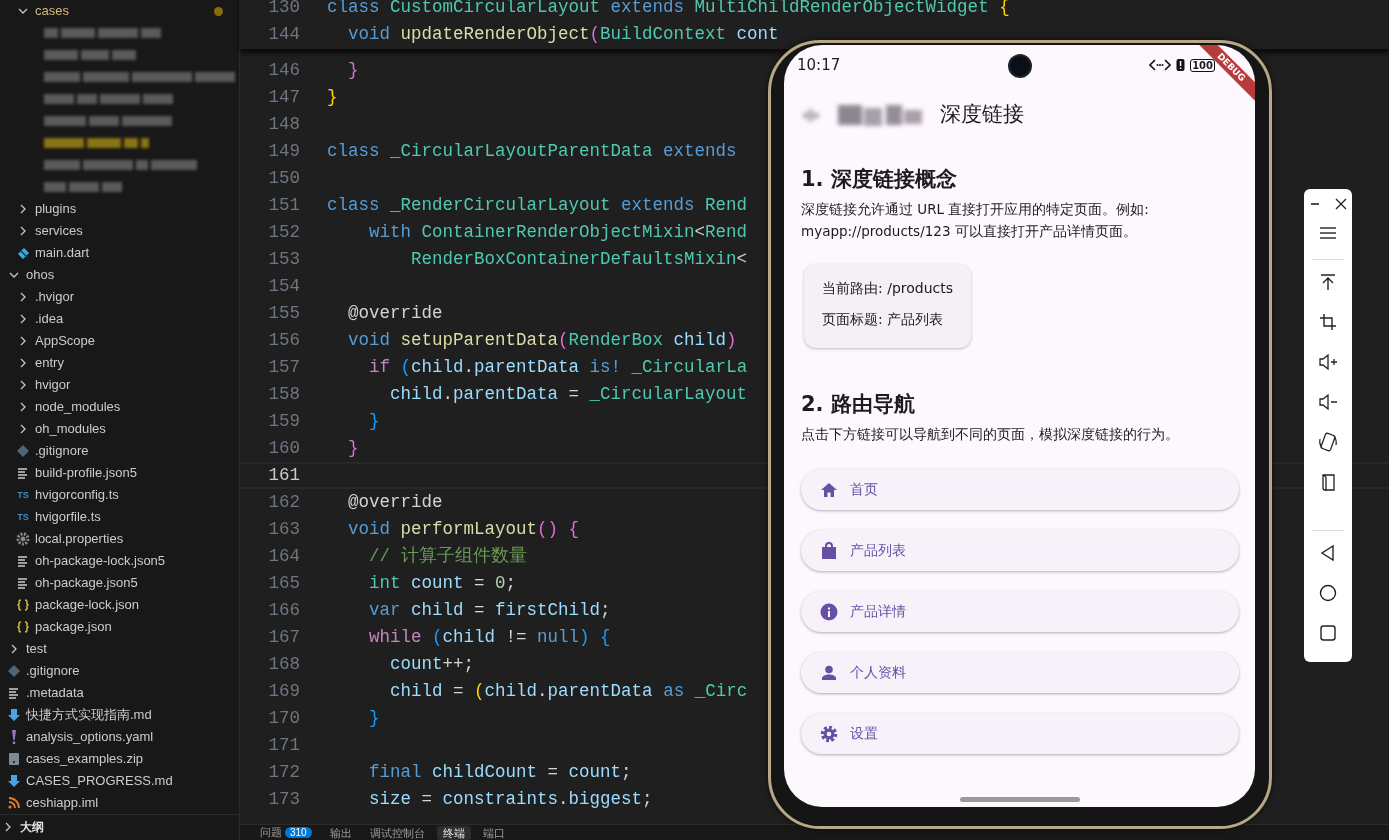 This screenshot has width=1389, height=840. Describe the element at coordinates (59, 231) in the screenshot. I see `folder-name: services` at that location.